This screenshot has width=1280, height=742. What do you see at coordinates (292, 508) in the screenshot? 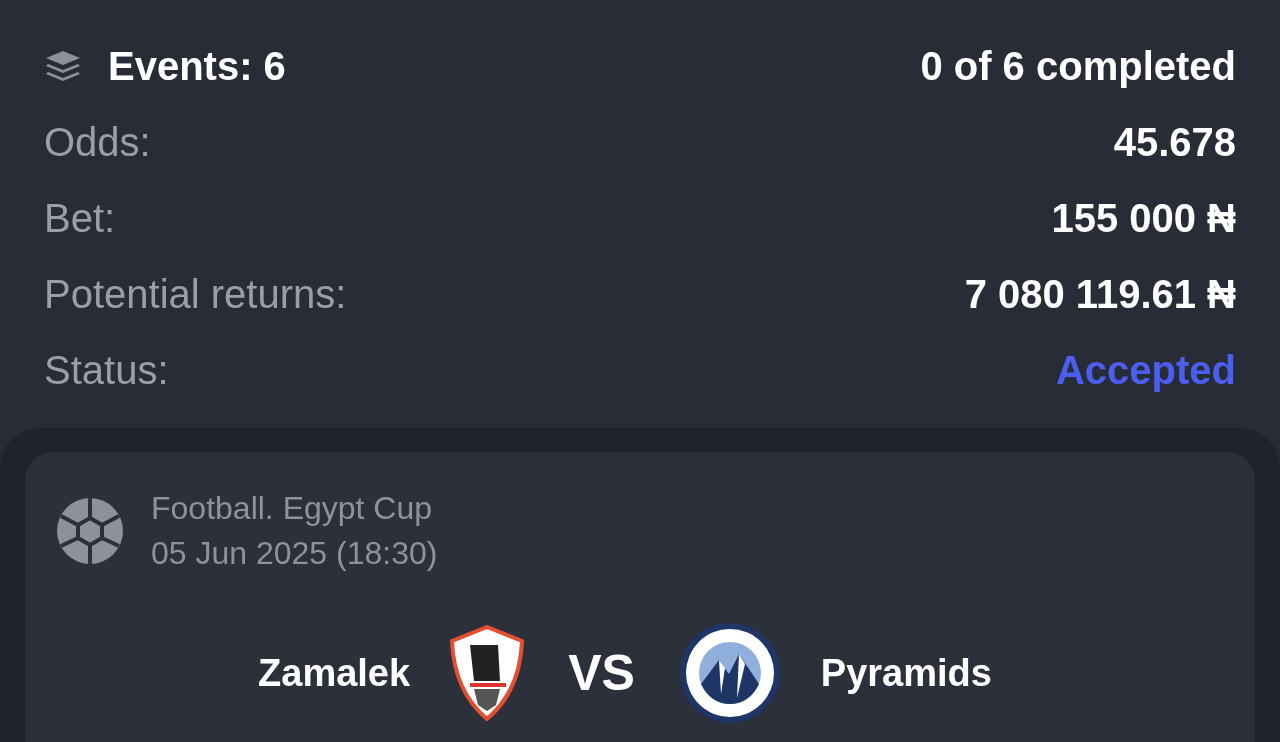
I see `competition-title: Football. Egypt Cup` at bounding box center [292, 508].